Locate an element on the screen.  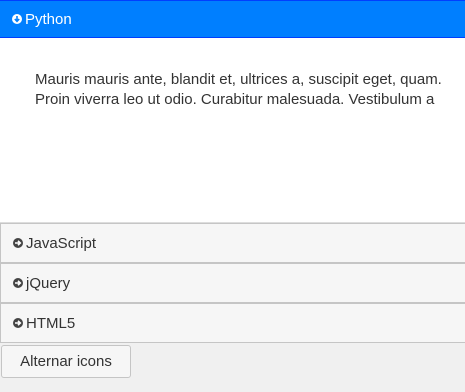
accordion-header-javascript: JavaScript is located at coordinates (232, 243).